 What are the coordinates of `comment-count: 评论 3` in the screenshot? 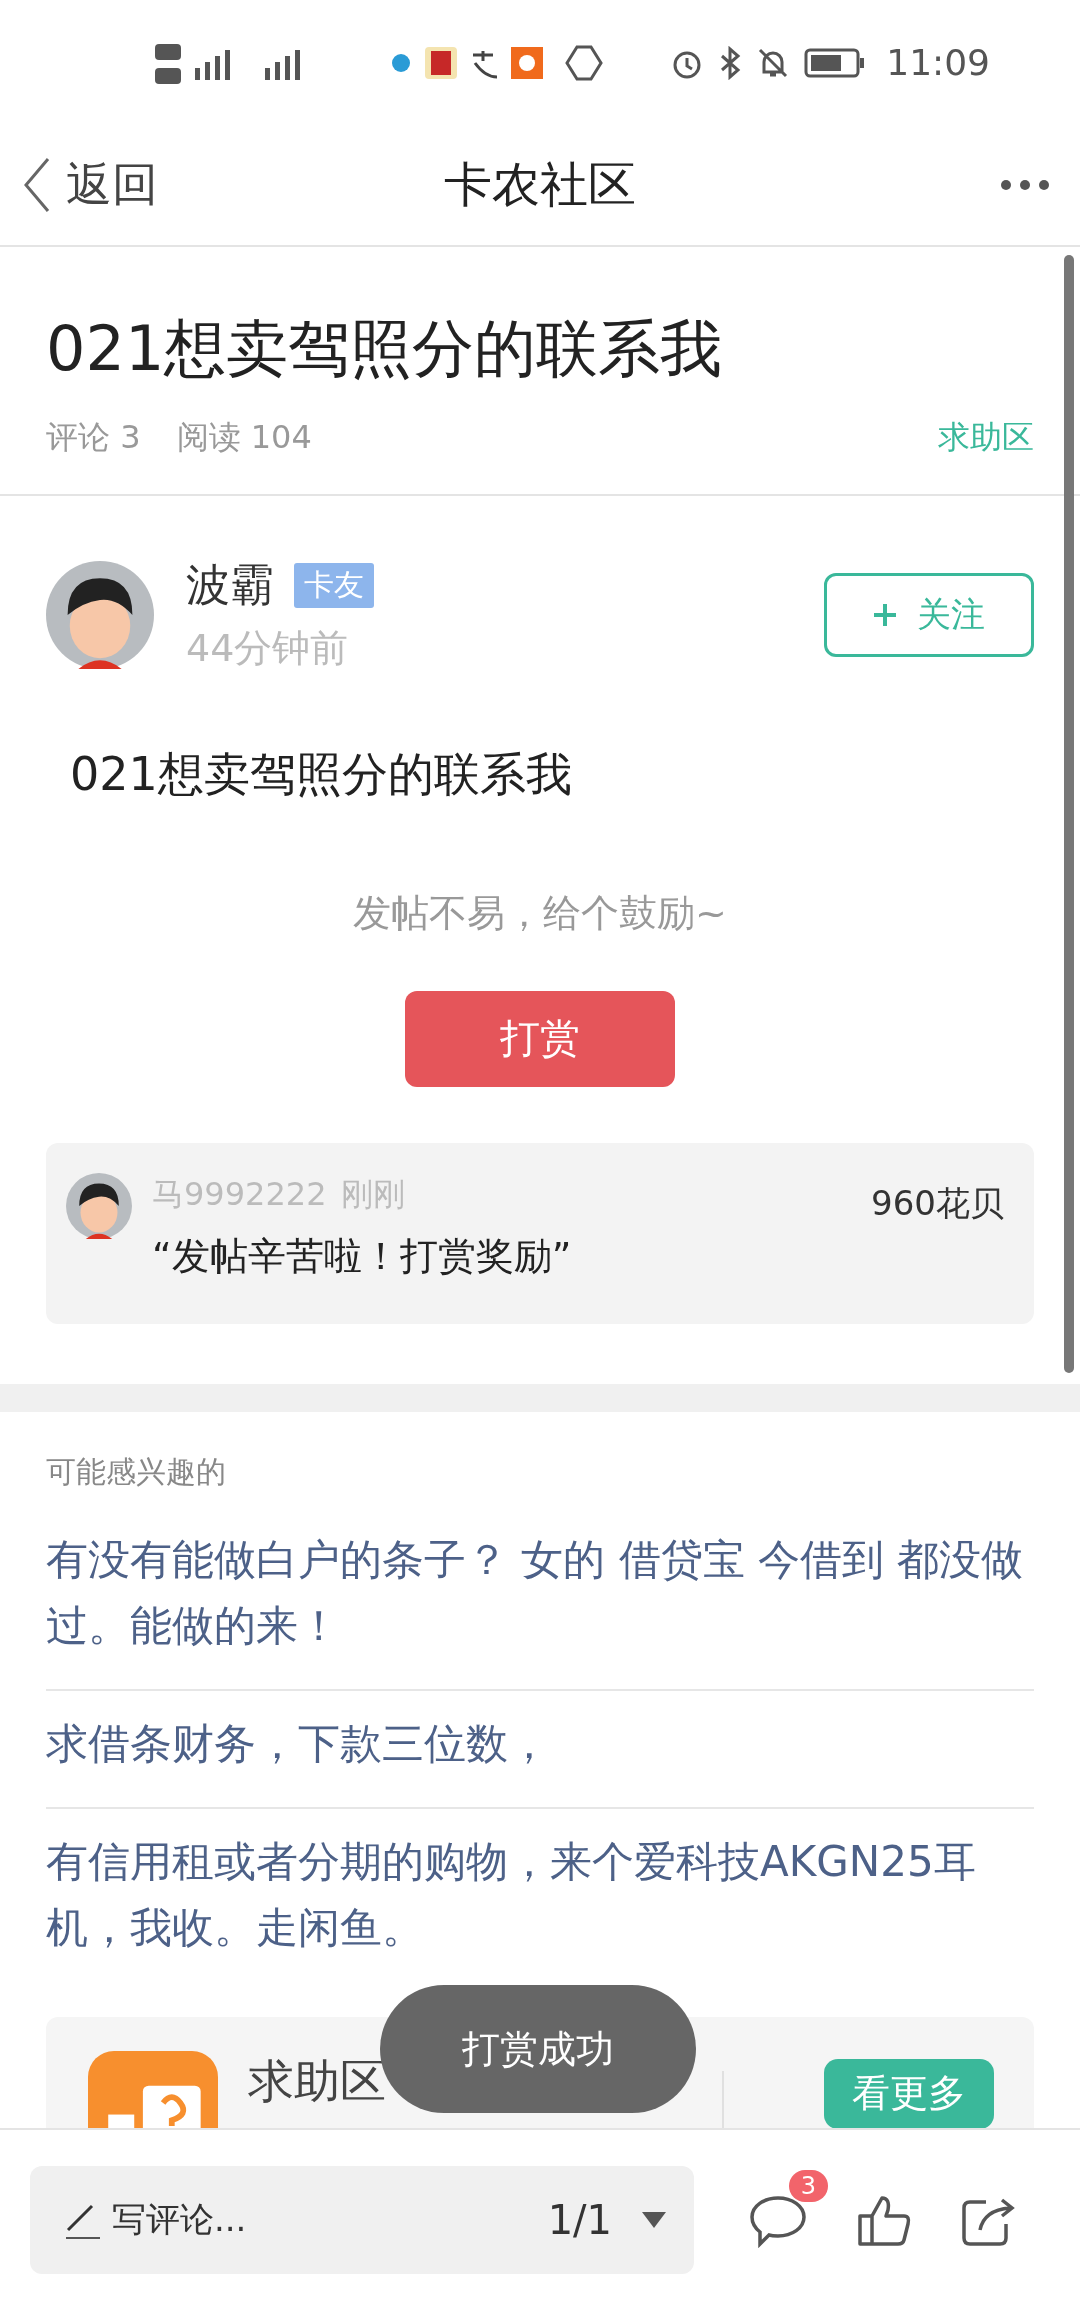 It's located at (93, 437).